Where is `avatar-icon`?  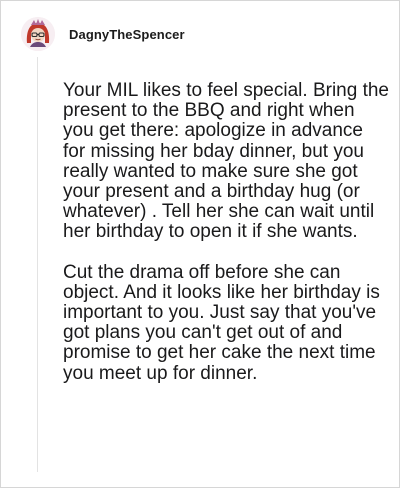 avatar-icon is located at coordinates (38, 34).